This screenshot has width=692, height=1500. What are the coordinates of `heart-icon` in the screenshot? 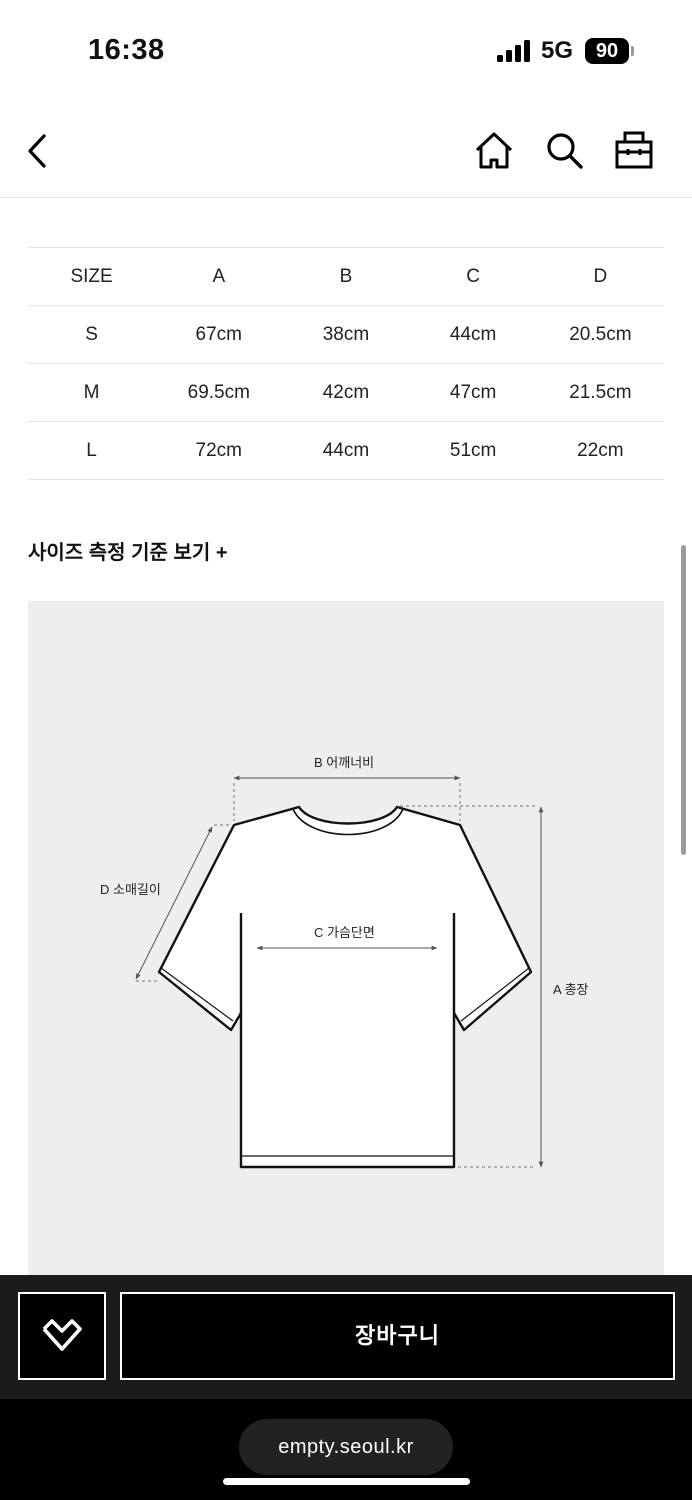 It's located at (62, 1335).